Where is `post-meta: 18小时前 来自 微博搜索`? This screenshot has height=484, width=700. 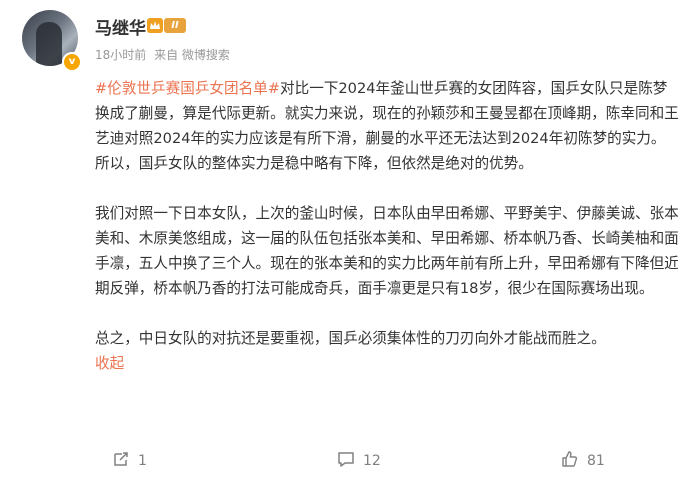 post-meta: 18小时前 来自 微博搜索 is located at coordinates (164, 54).